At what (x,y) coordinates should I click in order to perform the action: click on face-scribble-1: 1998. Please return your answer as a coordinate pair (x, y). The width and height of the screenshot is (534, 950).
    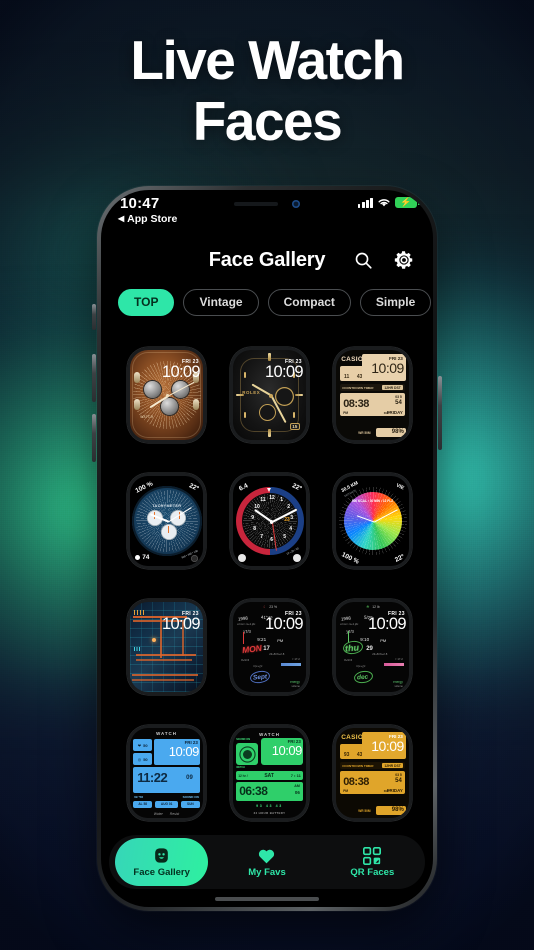
    Looking at the image, I should click on (243, 618).